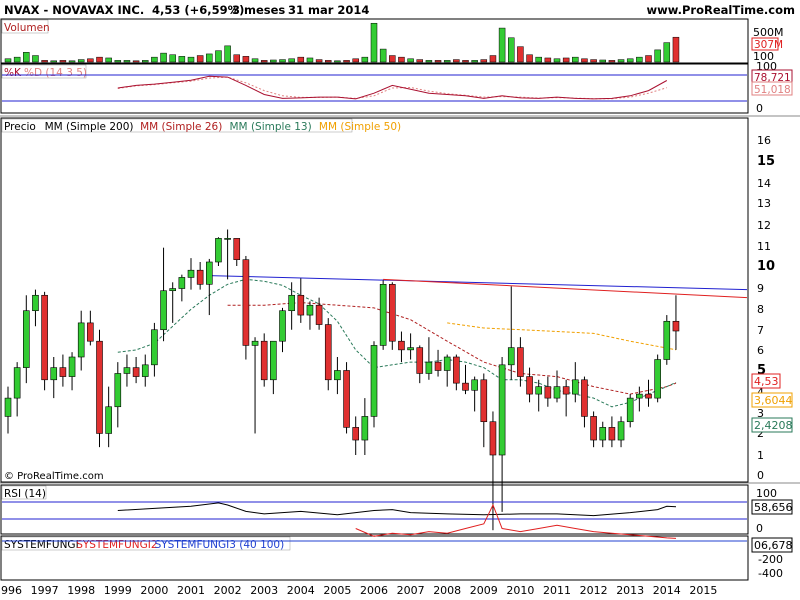  What do you see at coordinates (760, 350) in the screenshot?
I see `price-tick-label: 6` at bounding box center [760, 350].